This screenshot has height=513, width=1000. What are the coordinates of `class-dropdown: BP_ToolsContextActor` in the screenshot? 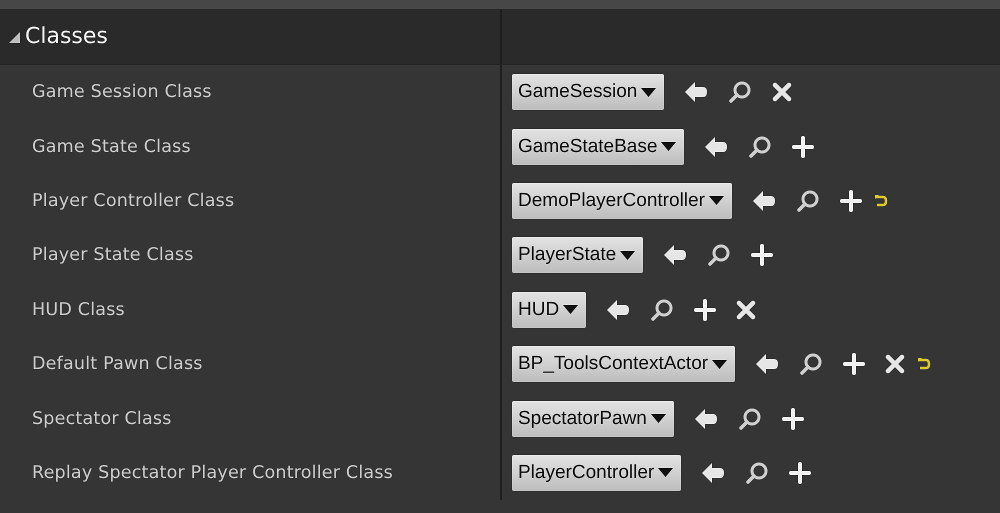 It's located at (624, 364).